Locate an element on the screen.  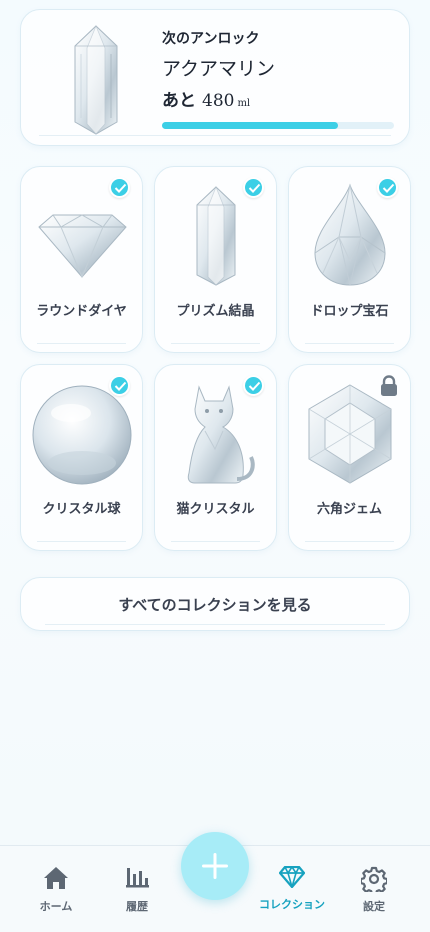
home-icon is located at coordinates (56, 878).